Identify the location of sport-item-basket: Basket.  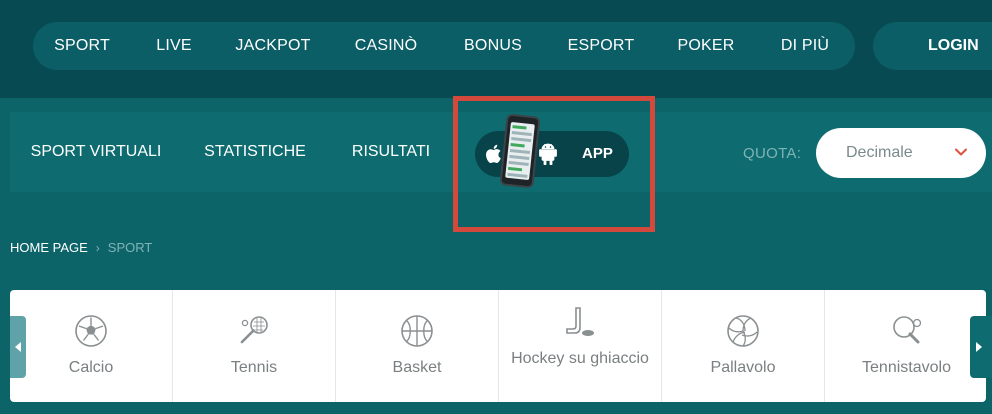
(417, 346).